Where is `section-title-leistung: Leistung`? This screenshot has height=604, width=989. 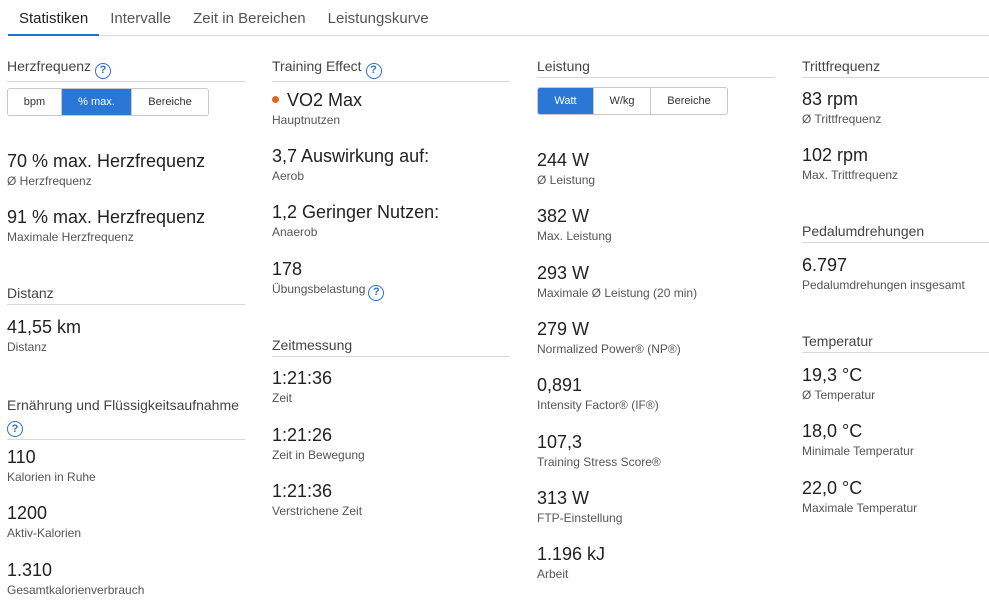 section-title-leistung: Leistung is located at coordinates (656, 68).